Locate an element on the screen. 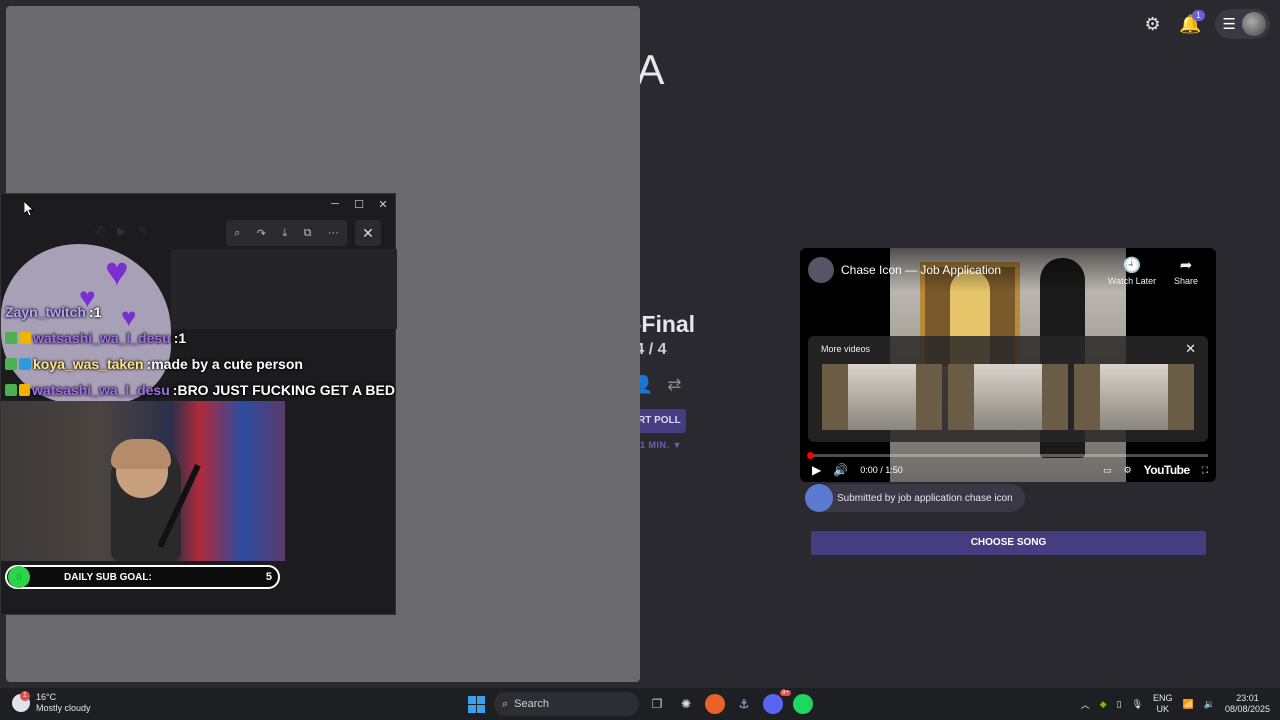  download-icon: ⤓ is located at coordinates (284, 233).